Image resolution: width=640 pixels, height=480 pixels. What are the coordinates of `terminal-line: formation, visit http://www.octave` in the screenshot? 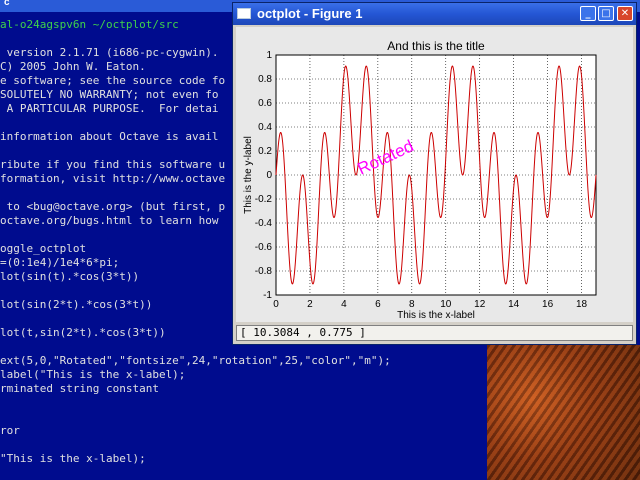 It's located at (113, 178).